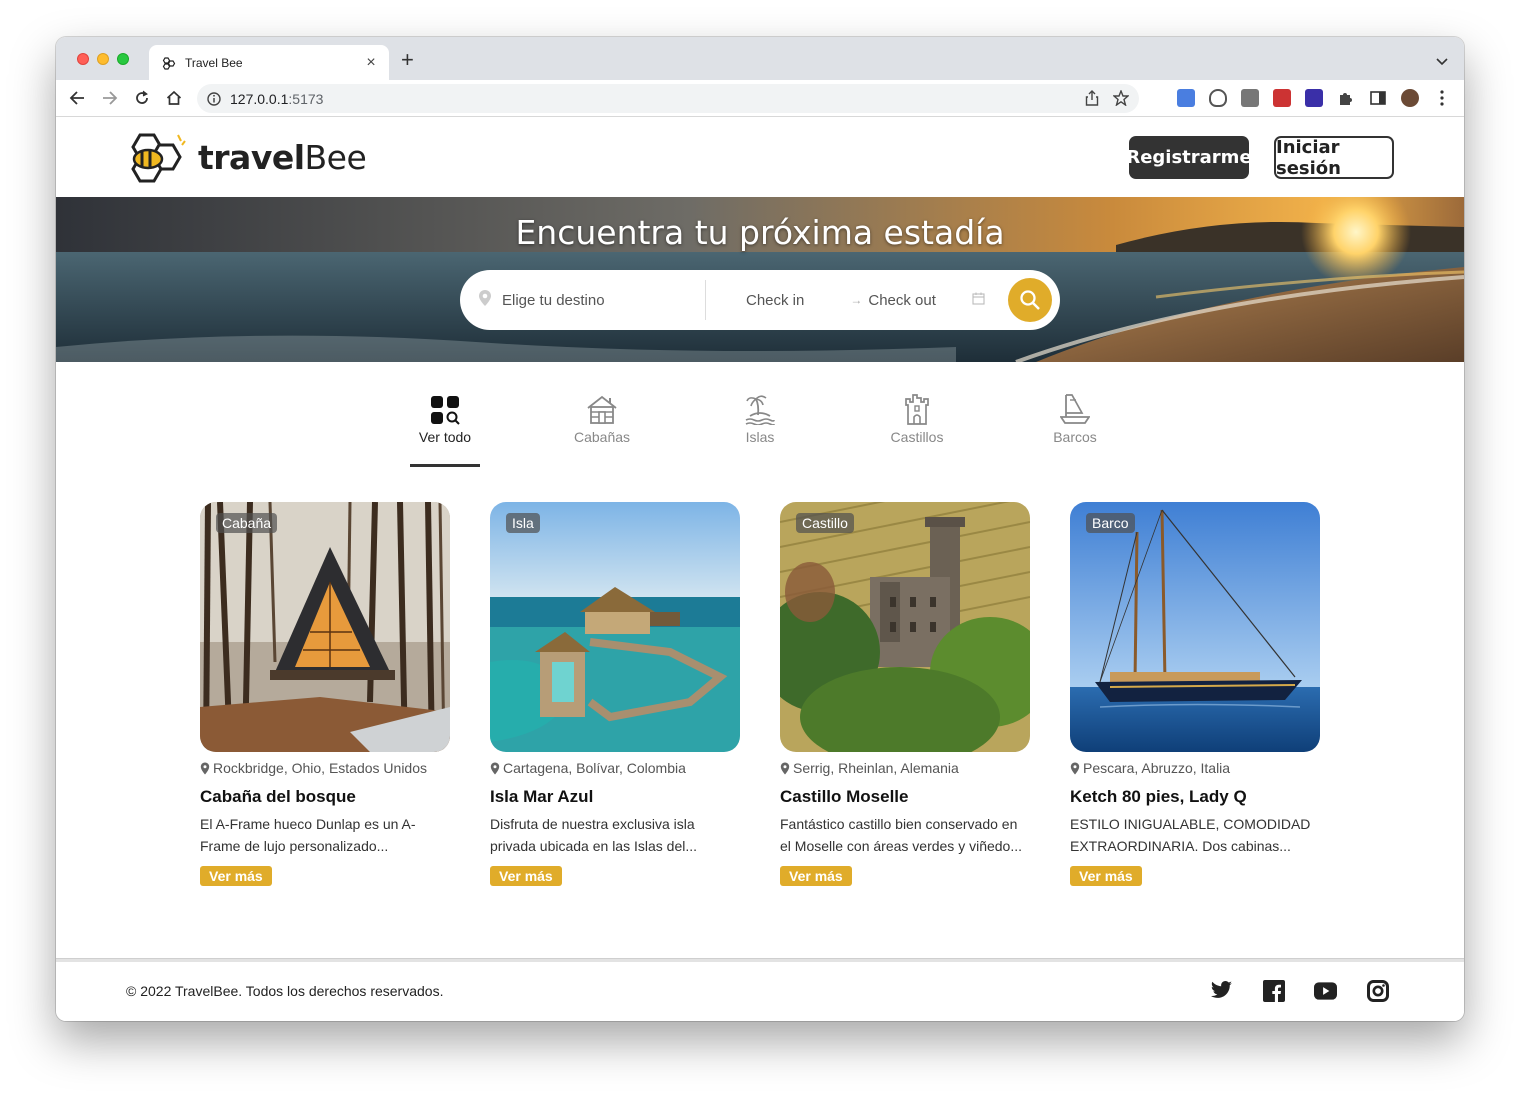 The width and height of the screenshot is (1520, 1095). What do you see at coordinates (110, 98) in the screenshot?
I see `forward-arrow-icon` at bounding box center [110, 98].